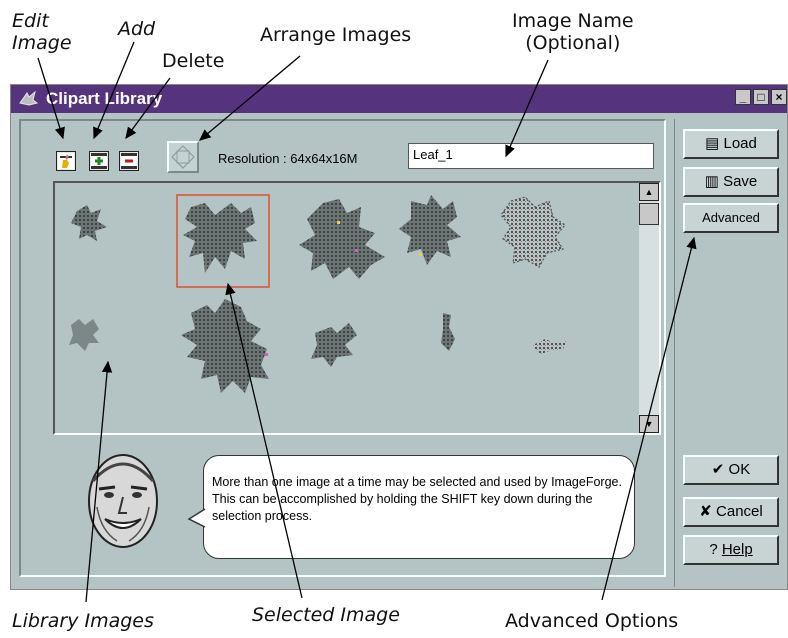 This screenshot has width=788, height=638. I want to click on app-icon, so click(29, 98).